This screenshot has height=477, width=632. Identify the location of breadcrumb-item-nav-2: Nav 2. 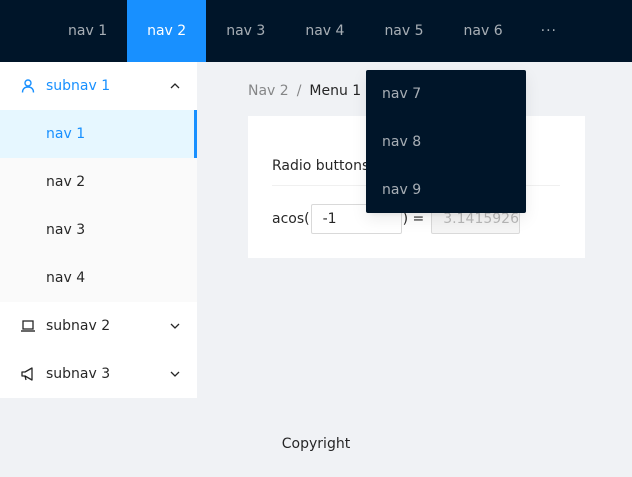
(268, 91).